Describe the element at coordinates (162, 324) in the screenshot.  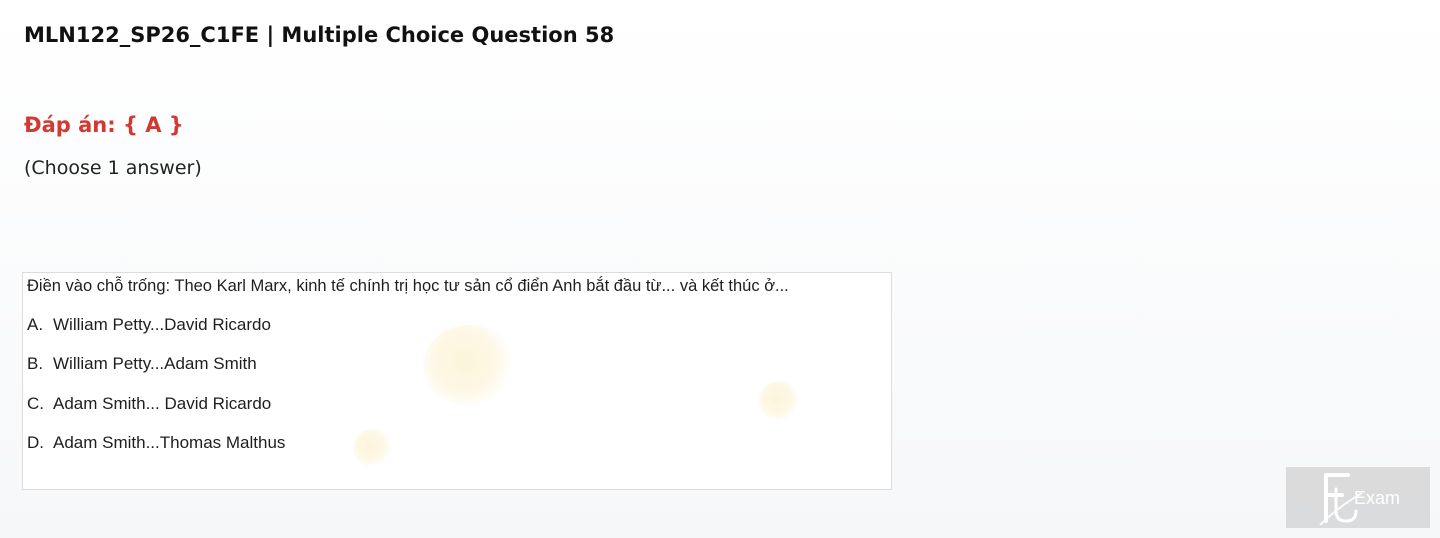
I see `option-text: William Petty...David Ricardo` at that location.